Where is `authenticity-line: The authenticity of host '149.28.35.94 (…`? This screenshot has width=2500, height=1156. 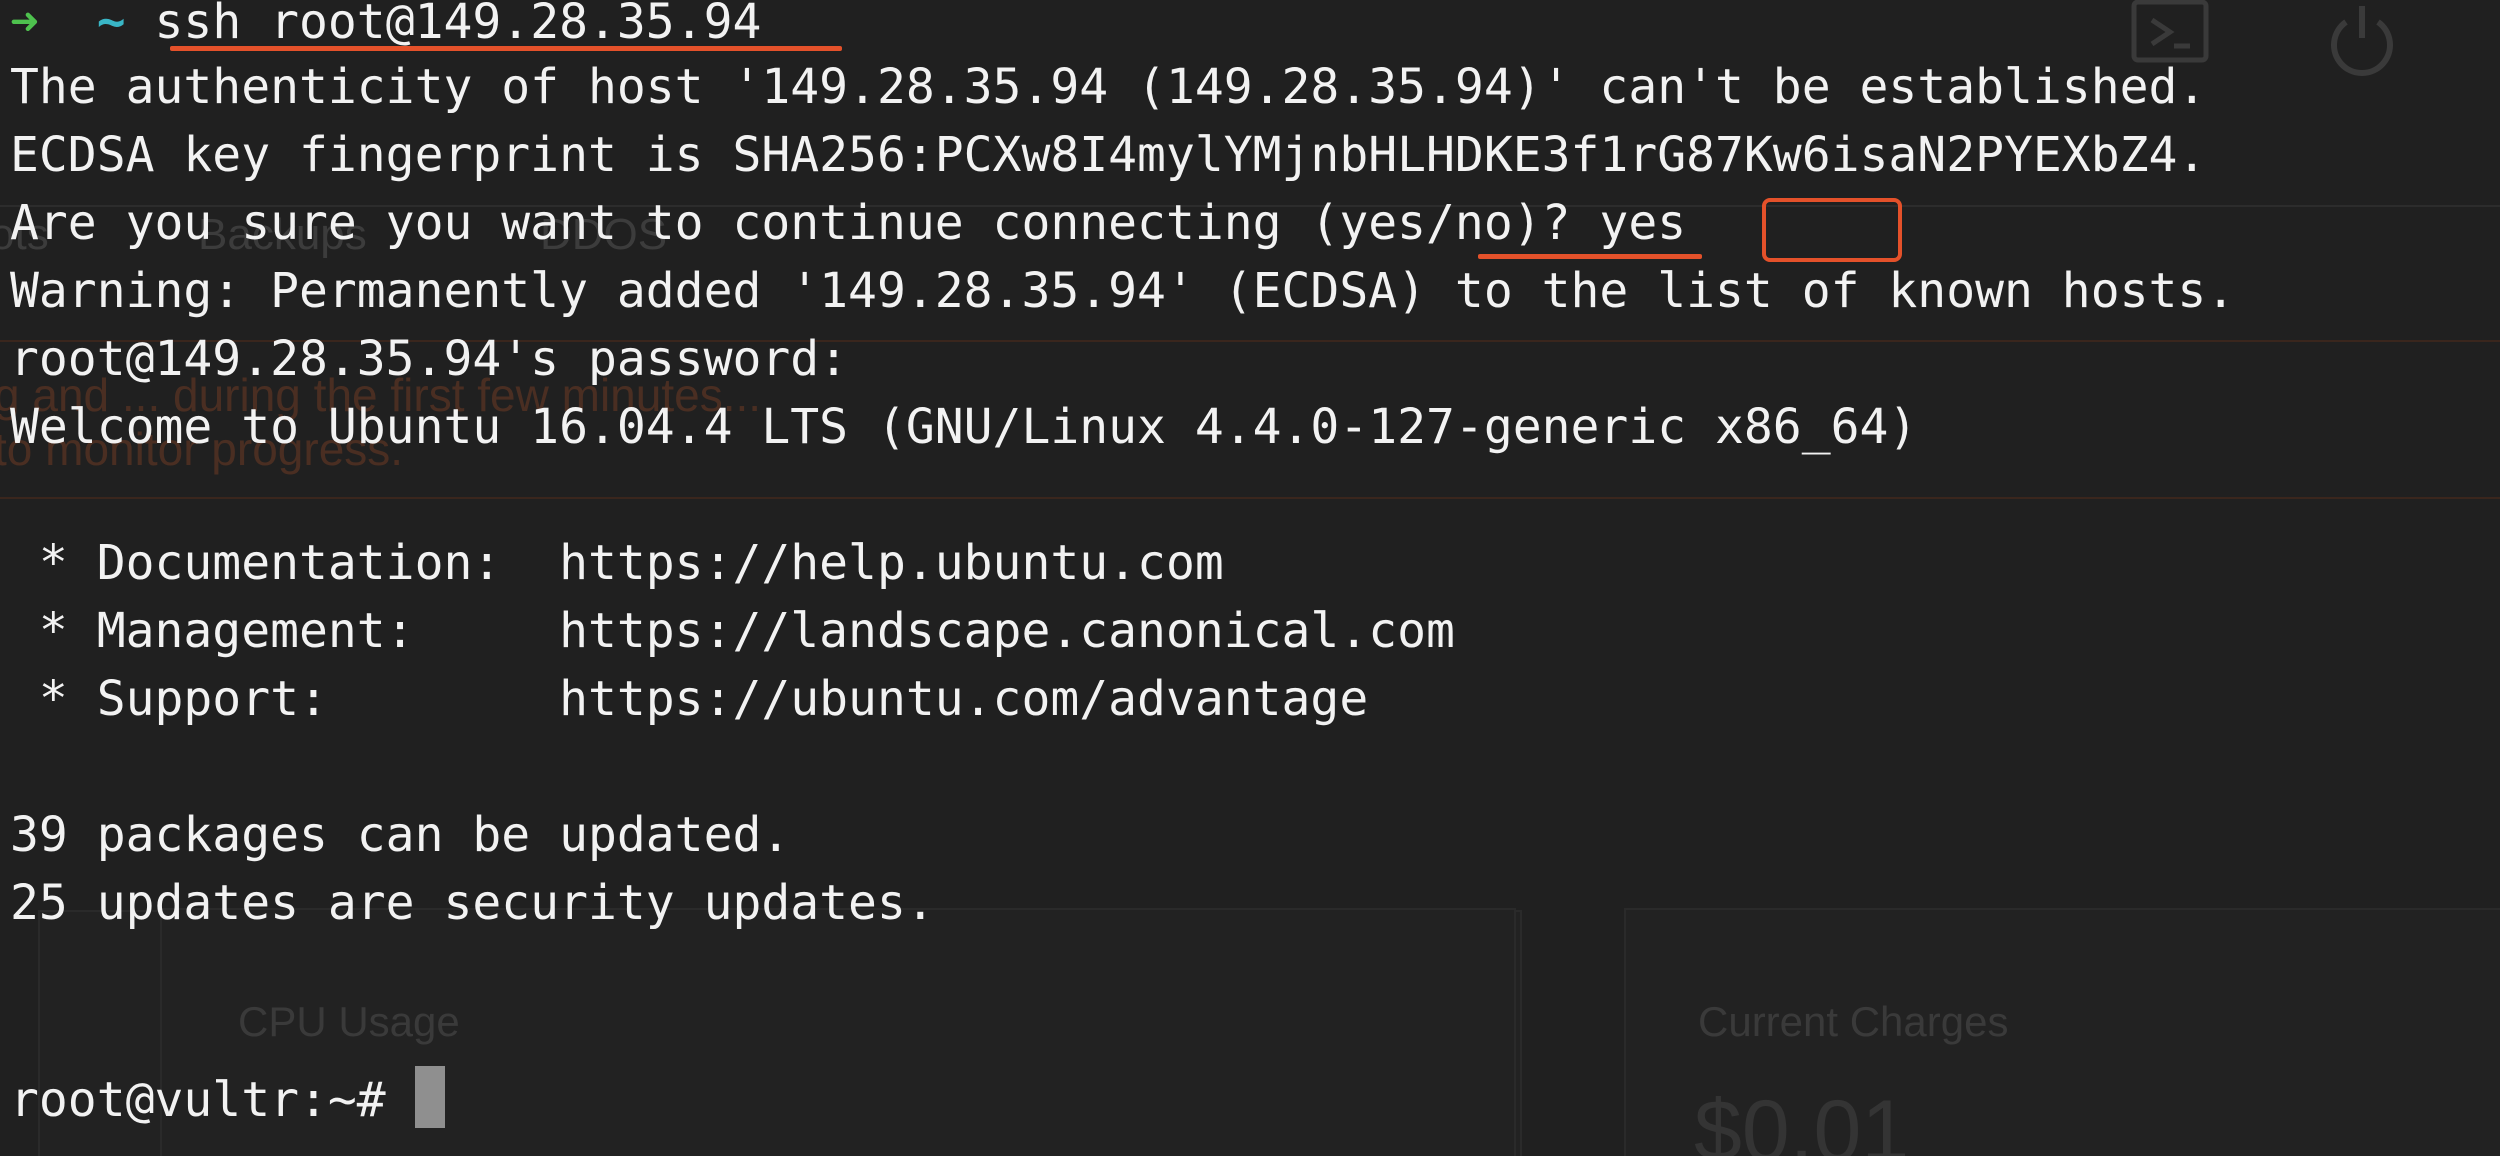 authenticity-line: The authenticity of host '149.28.35.94 (… is located at coordinates (1108, 87).